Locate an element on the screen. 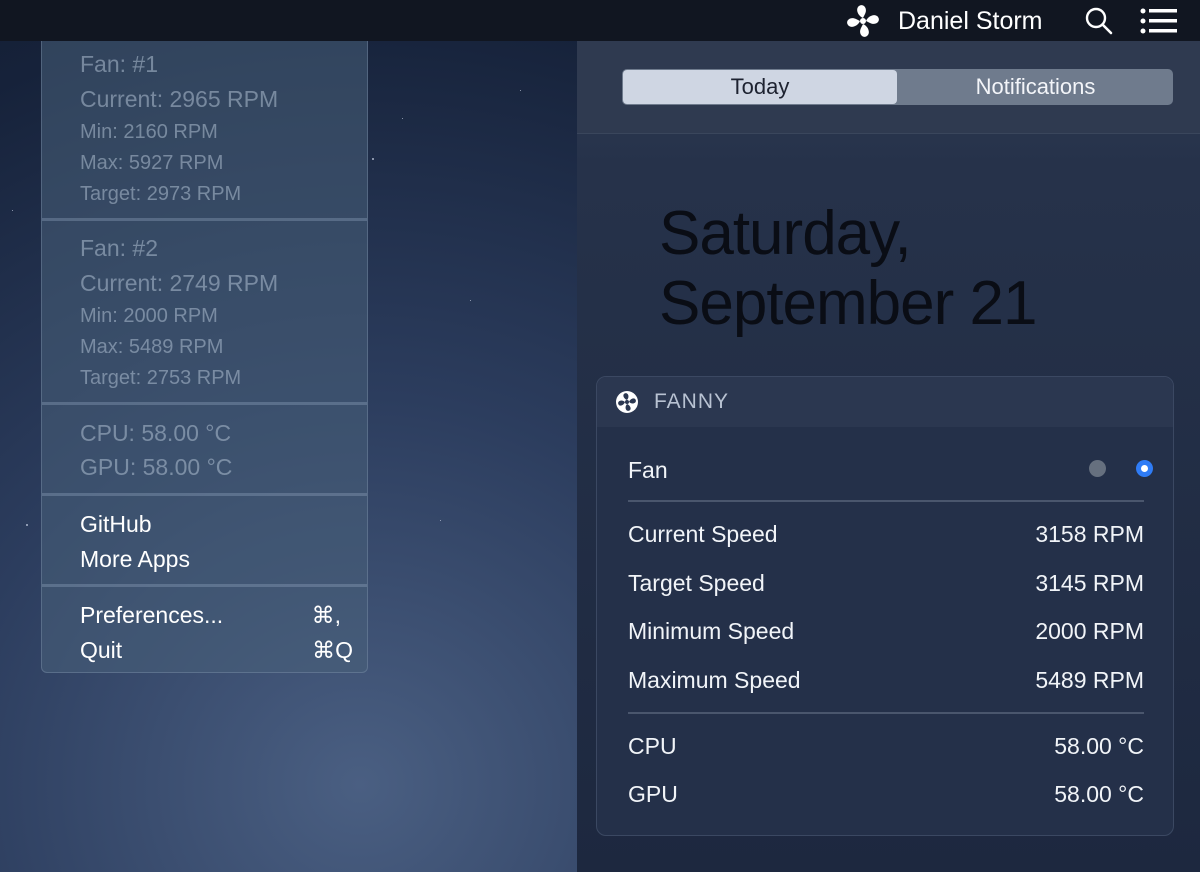 The width and height of the screenshot is (1200, 872). fan-1-radio is located at coordinates (1097, 468).